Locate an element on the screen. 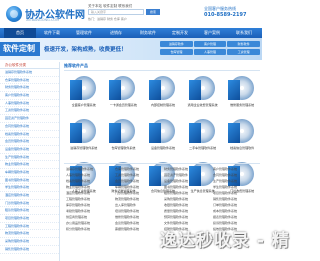  product-card: 全面客户管理系统 is located at coordinates (84, 92).